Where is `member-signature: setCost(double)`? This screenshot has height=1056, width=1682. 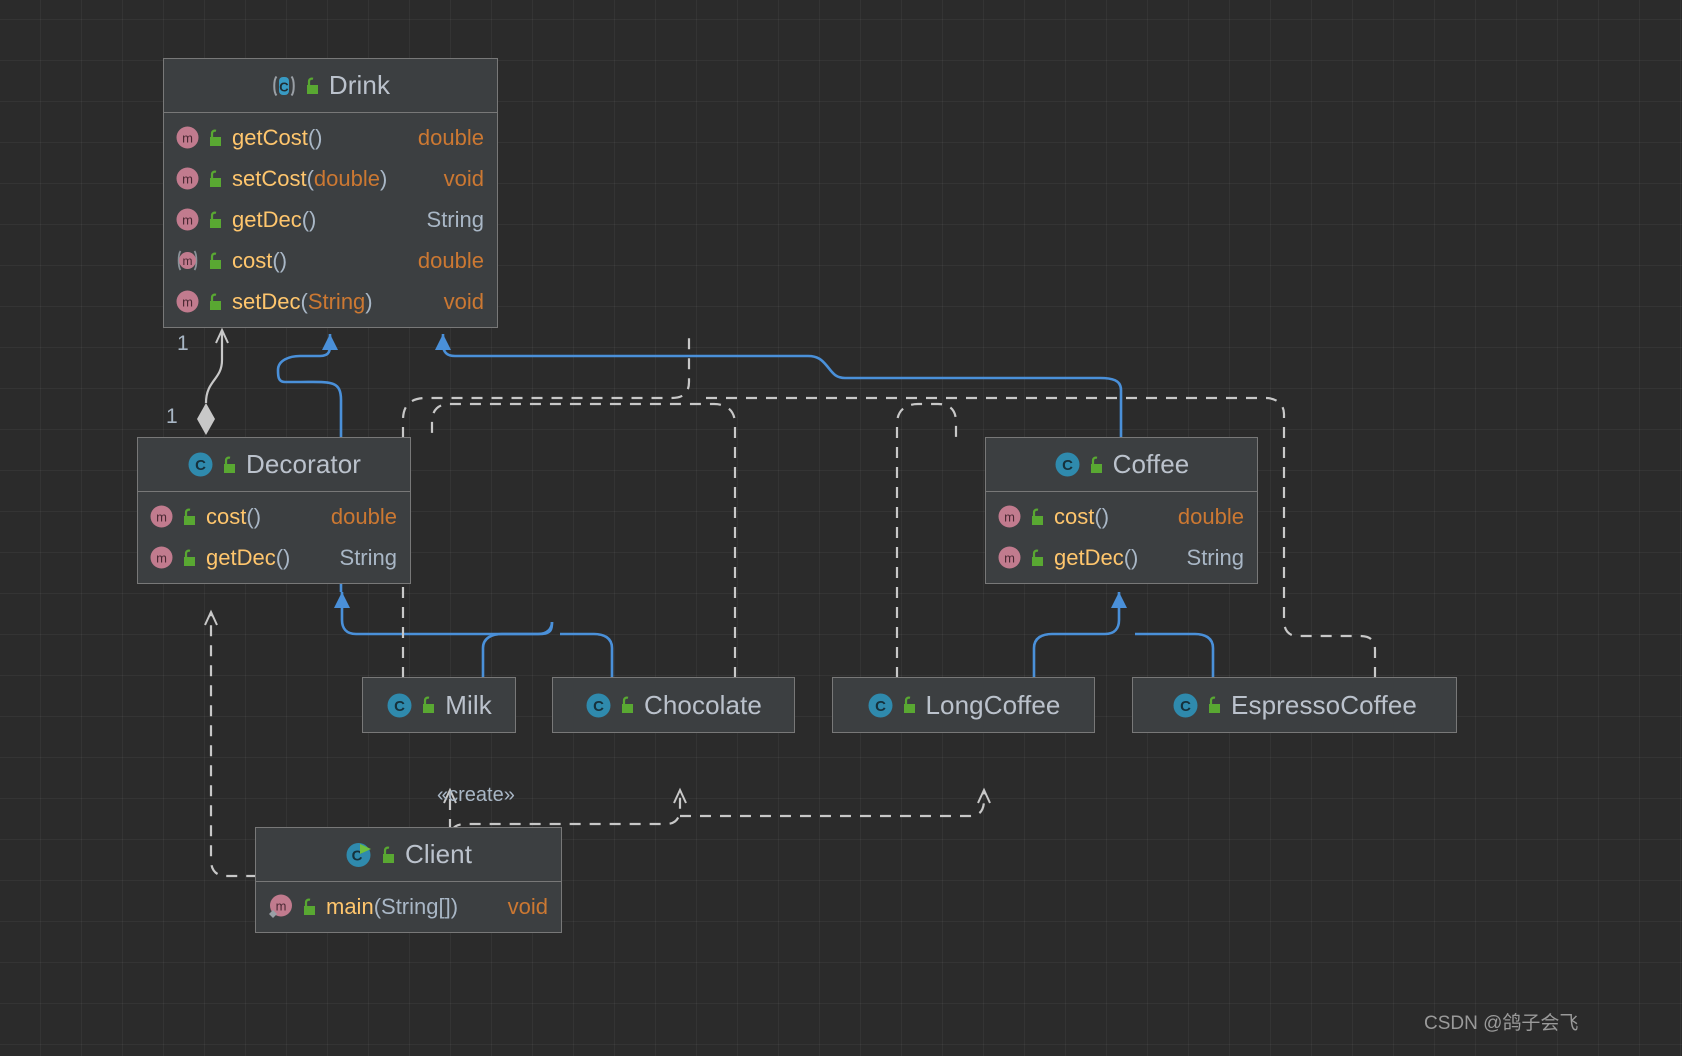
member-signature: setCost(double) is located at coordinates (310, 178).